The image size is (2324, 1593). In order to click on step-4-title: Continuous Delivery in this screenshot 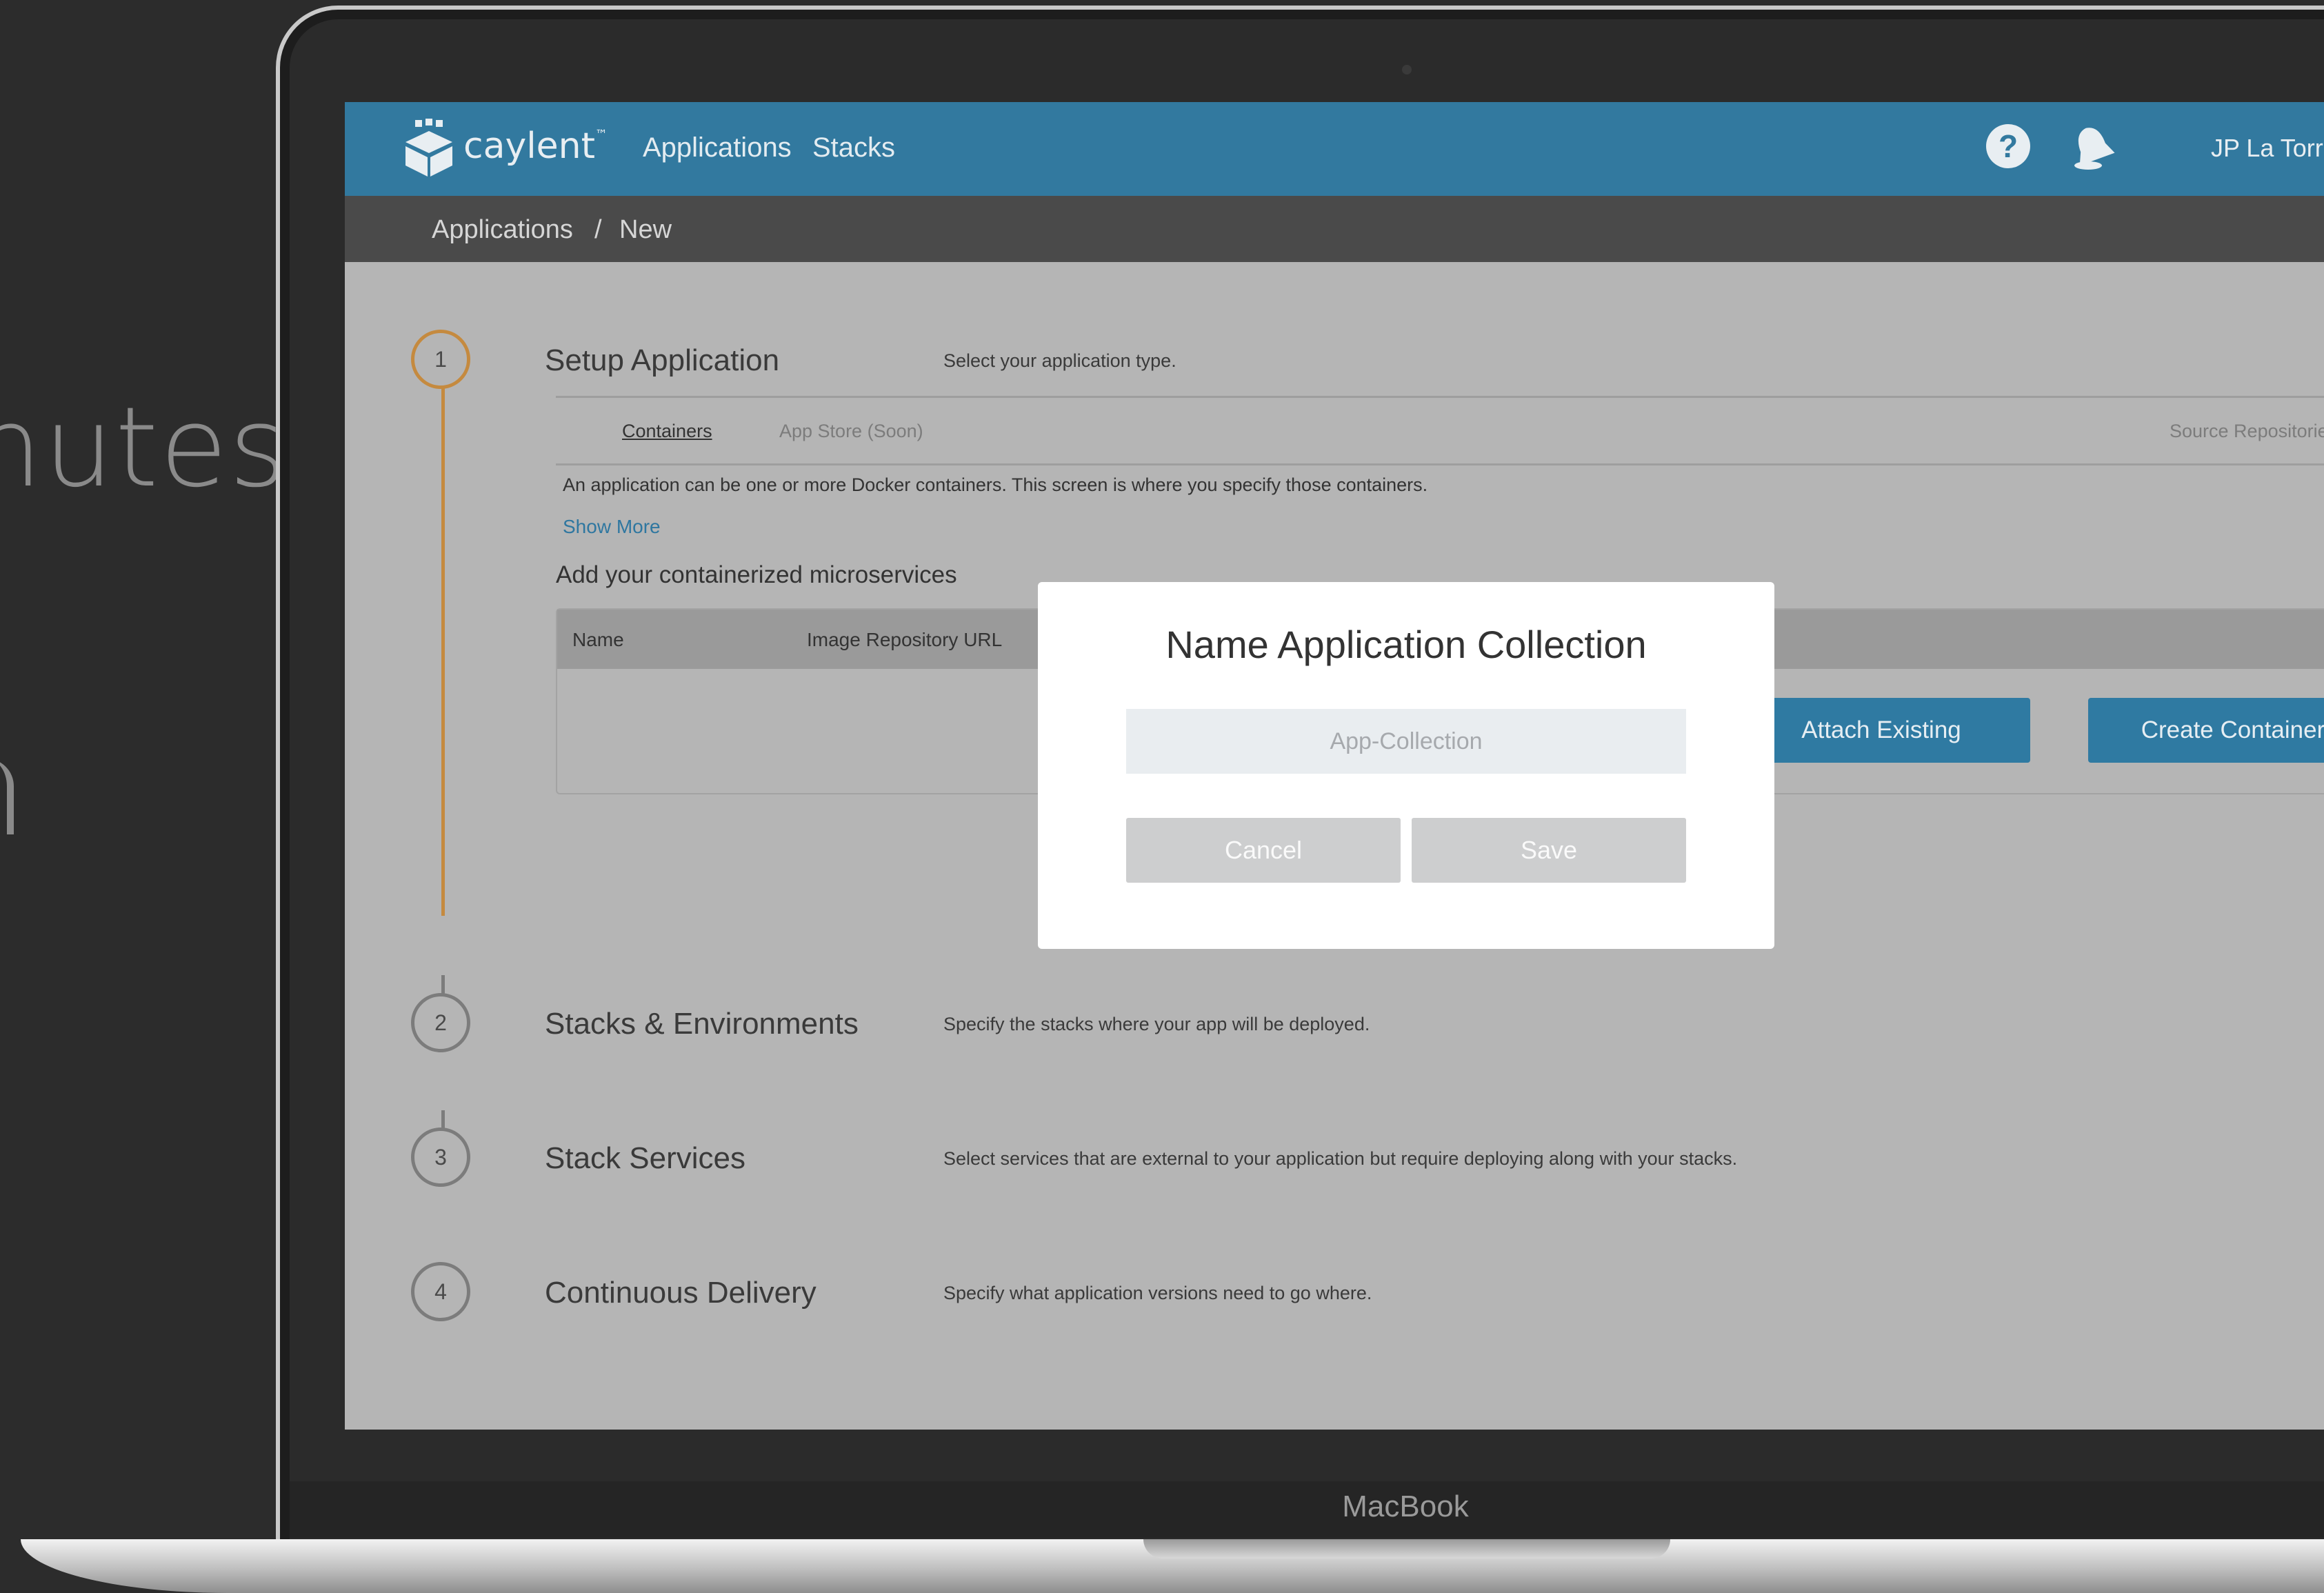, I will do `click(681, 1293)`.